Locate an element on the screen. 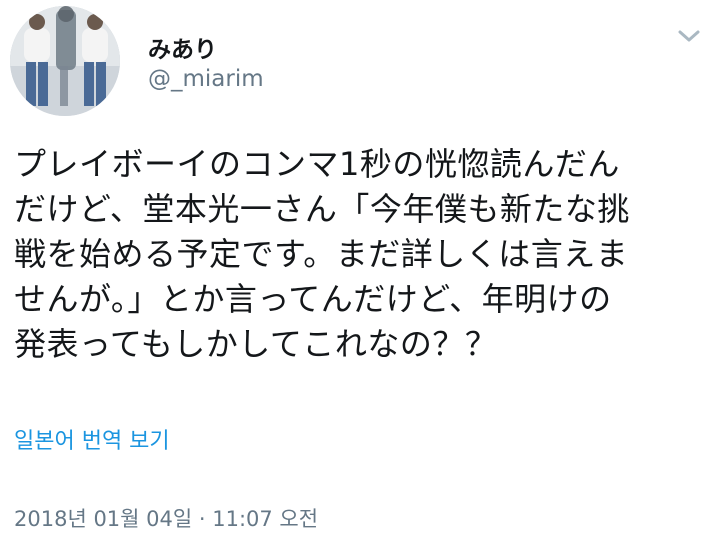 This screenshot has height=548, width=720. translate-tweet-link: 일본어 번역 보기 is located at coordinates (92, 439).